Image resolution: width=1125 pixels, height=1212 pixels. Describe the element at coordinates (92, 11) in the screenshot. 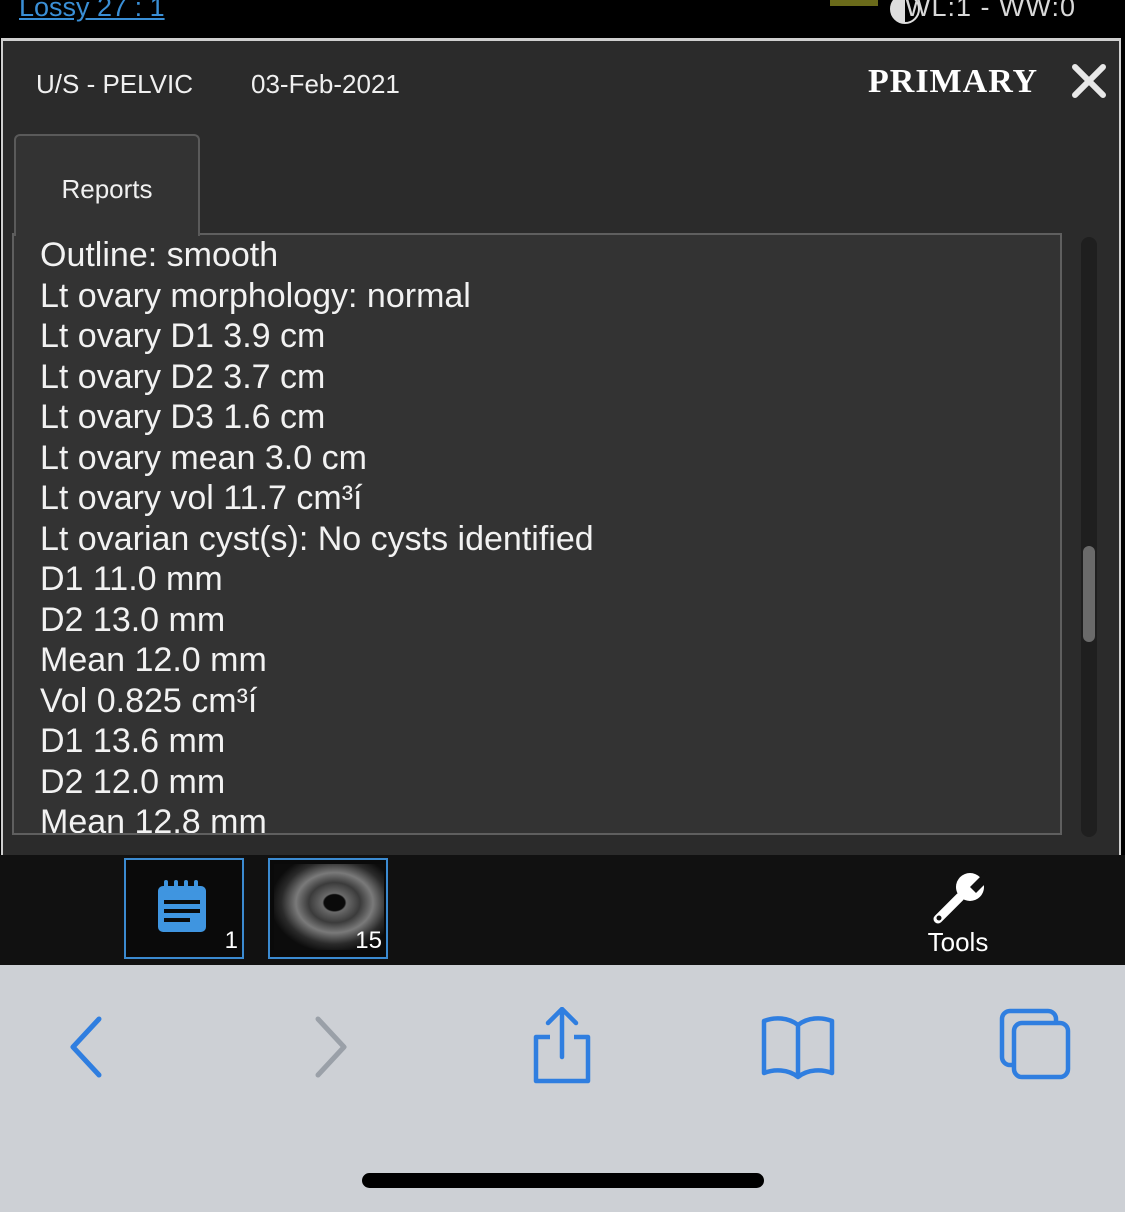

I see `compression-link: Lossy 27 : 1` at that location.